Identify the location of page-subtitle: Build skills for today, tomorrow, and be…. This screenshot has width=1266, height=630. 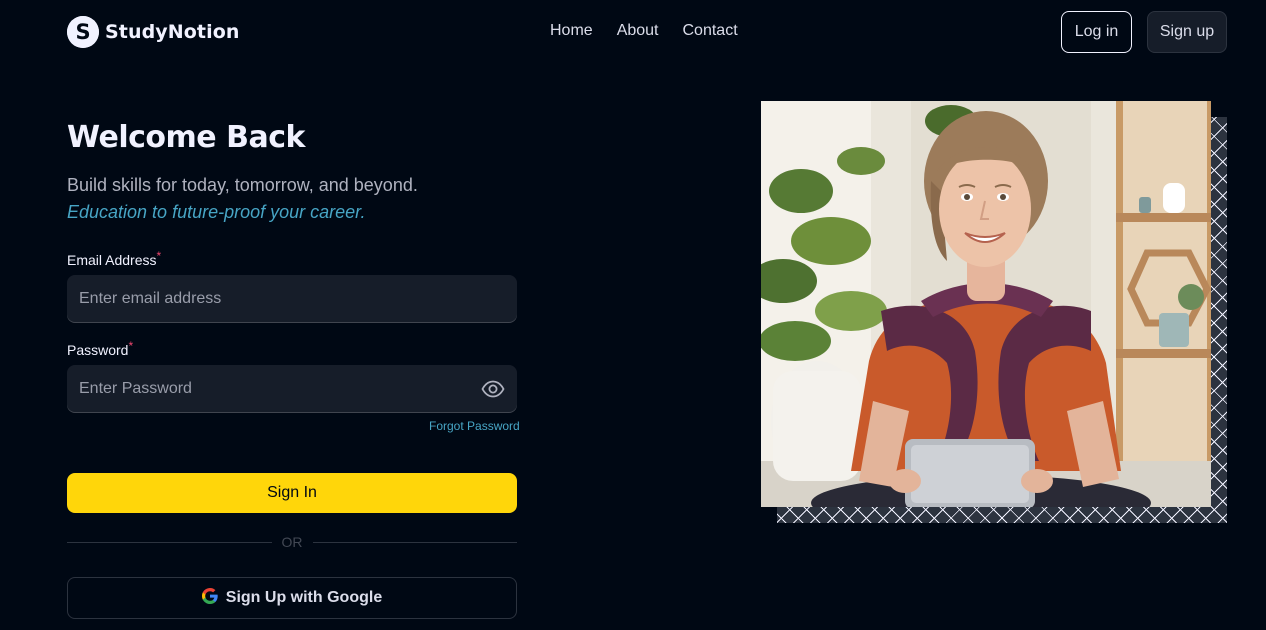
(242, 185).